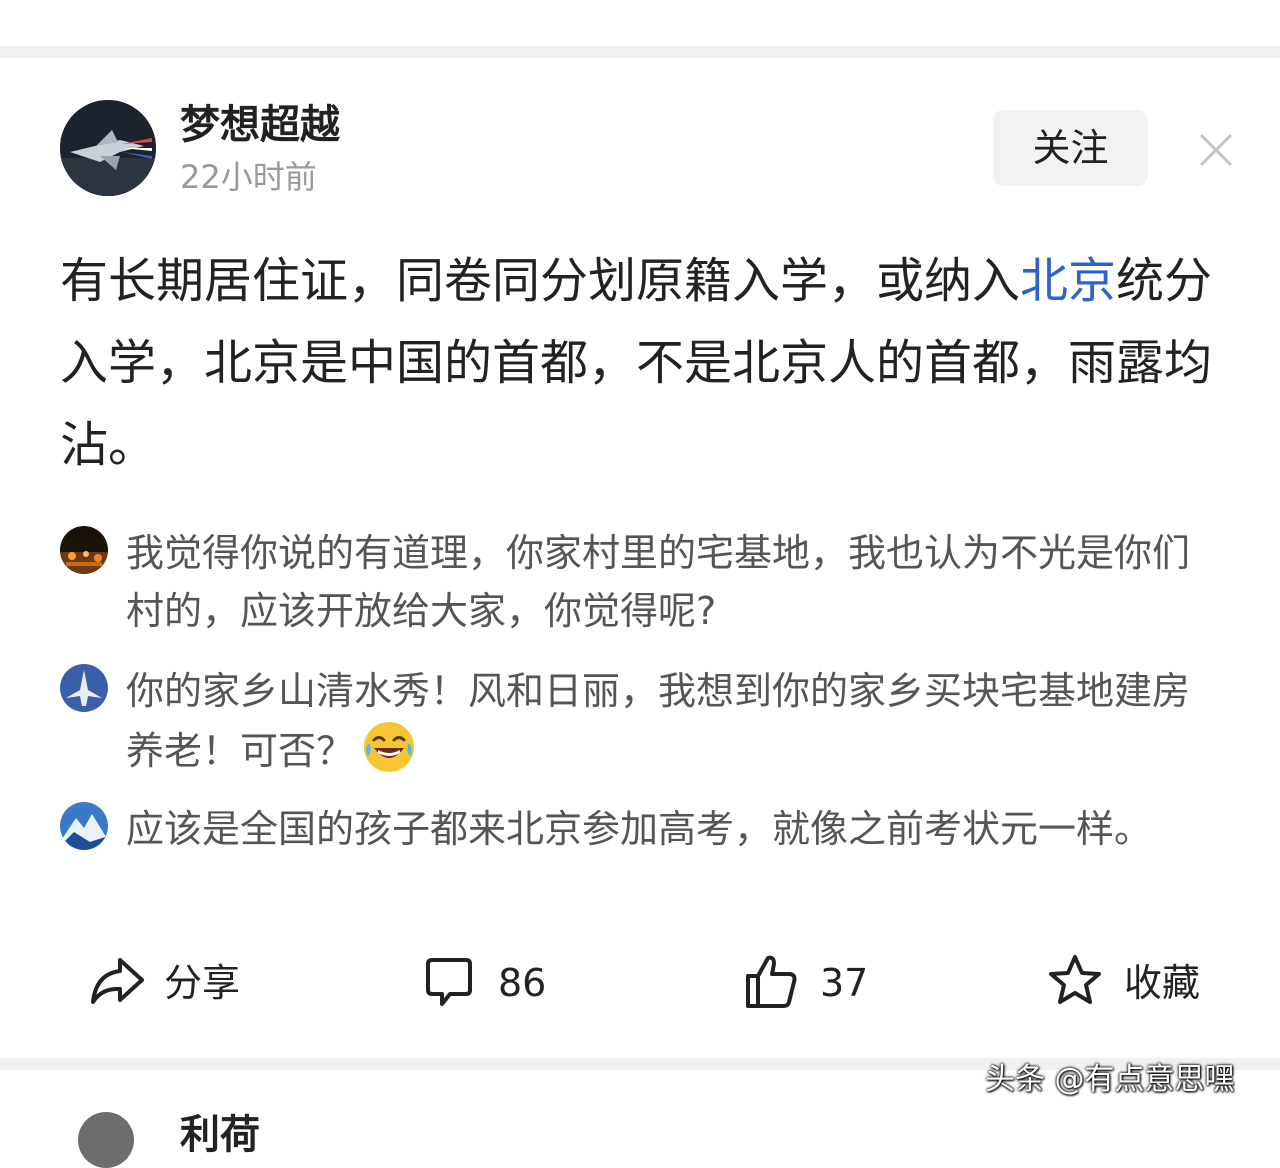  What do you see at coordinates (844, 983) in the screenshot?
I see `like-count: 37` at bounding box center [844, 983].